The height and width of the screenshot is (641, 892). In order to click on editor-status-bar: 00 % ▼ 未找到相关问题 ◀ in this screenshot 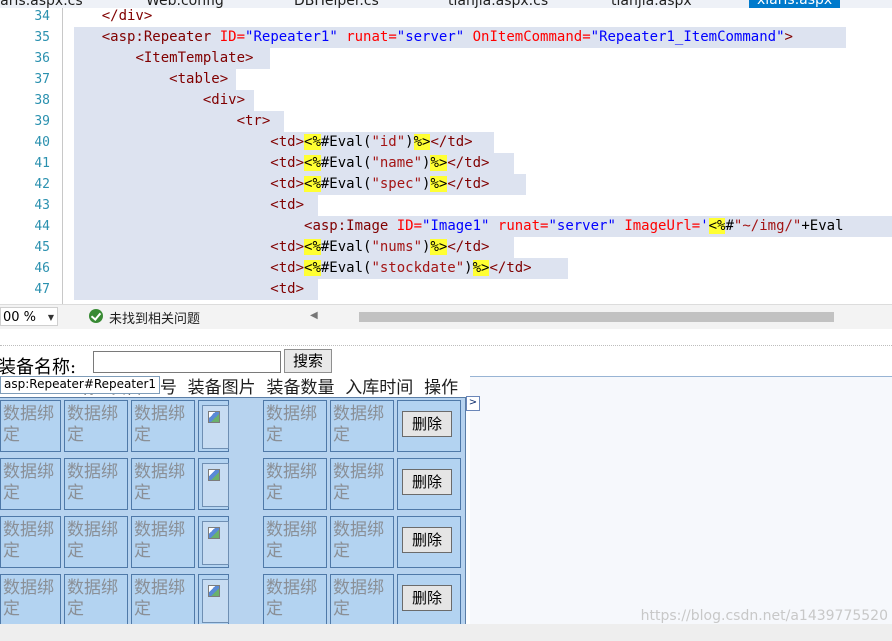, I will do `click(446, 316)`.